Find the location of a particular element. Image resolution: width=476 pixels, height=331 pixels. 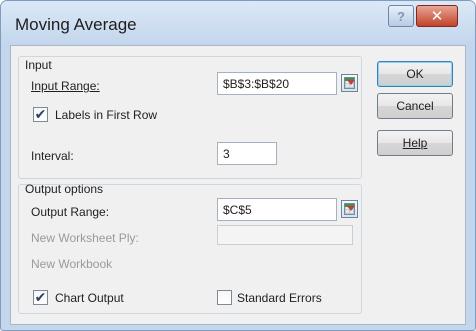

input-range-label: Input Range: is located at coordinates (65, 86).